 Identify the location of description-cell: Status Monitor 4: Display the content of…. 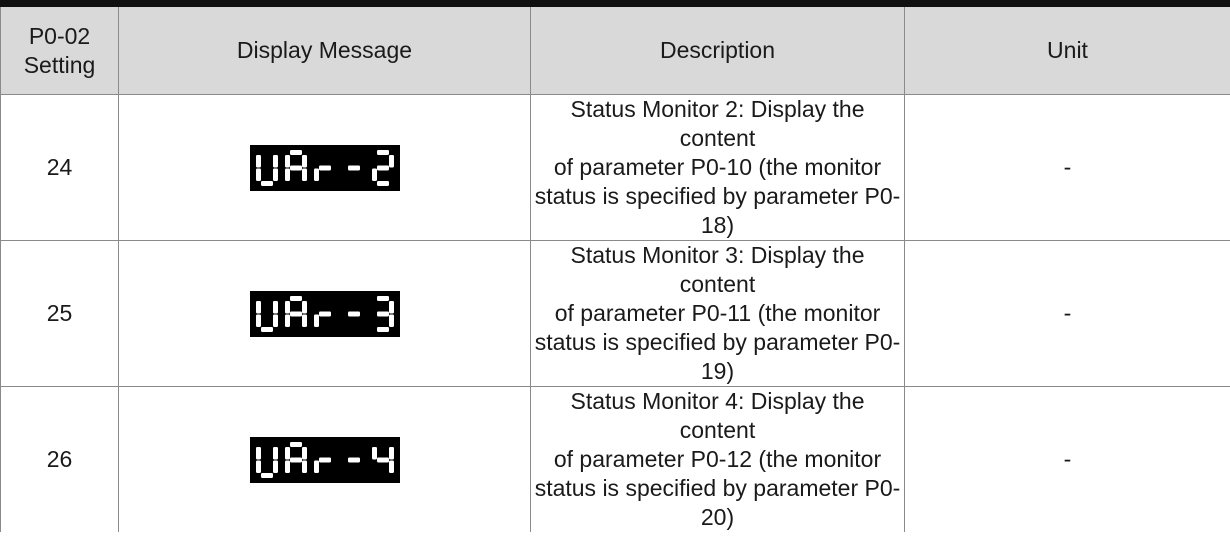
(717, 459).